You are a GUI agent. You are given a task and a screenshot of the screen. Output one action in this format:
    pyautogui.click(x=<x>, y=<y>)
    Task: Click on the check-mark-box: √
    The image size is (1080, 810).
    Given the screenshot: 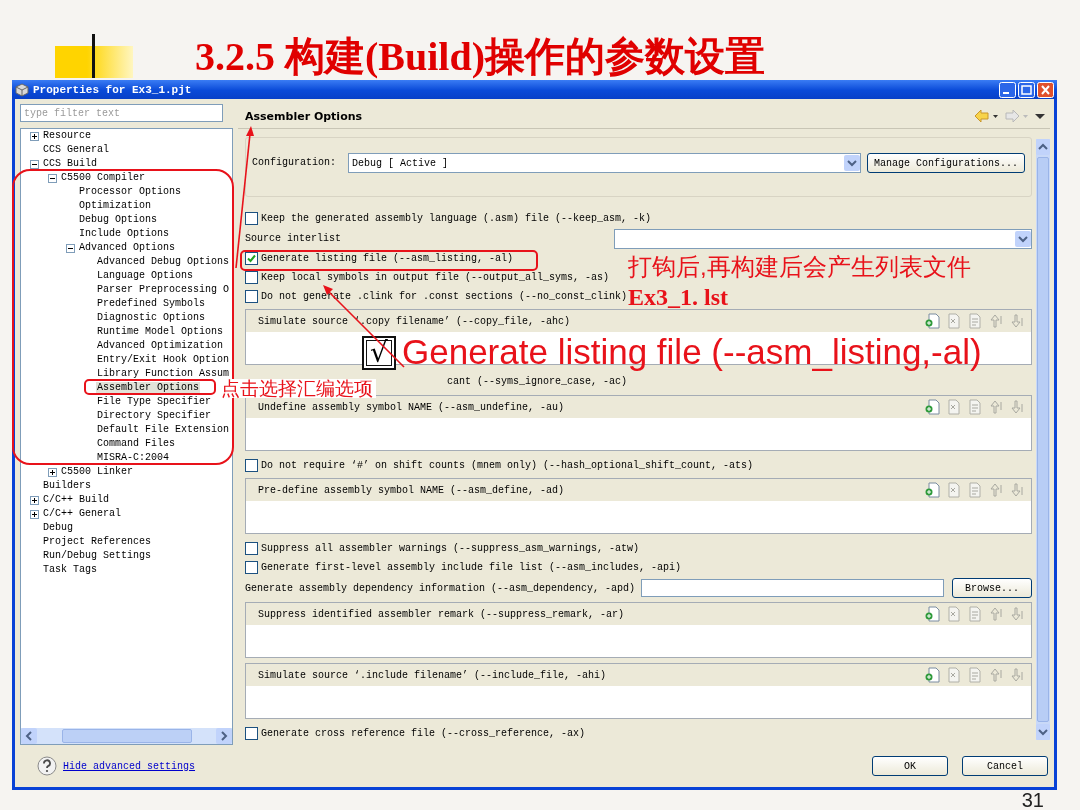 What is the action you would take?
    pyautogui.click(x=379, y=353)
    